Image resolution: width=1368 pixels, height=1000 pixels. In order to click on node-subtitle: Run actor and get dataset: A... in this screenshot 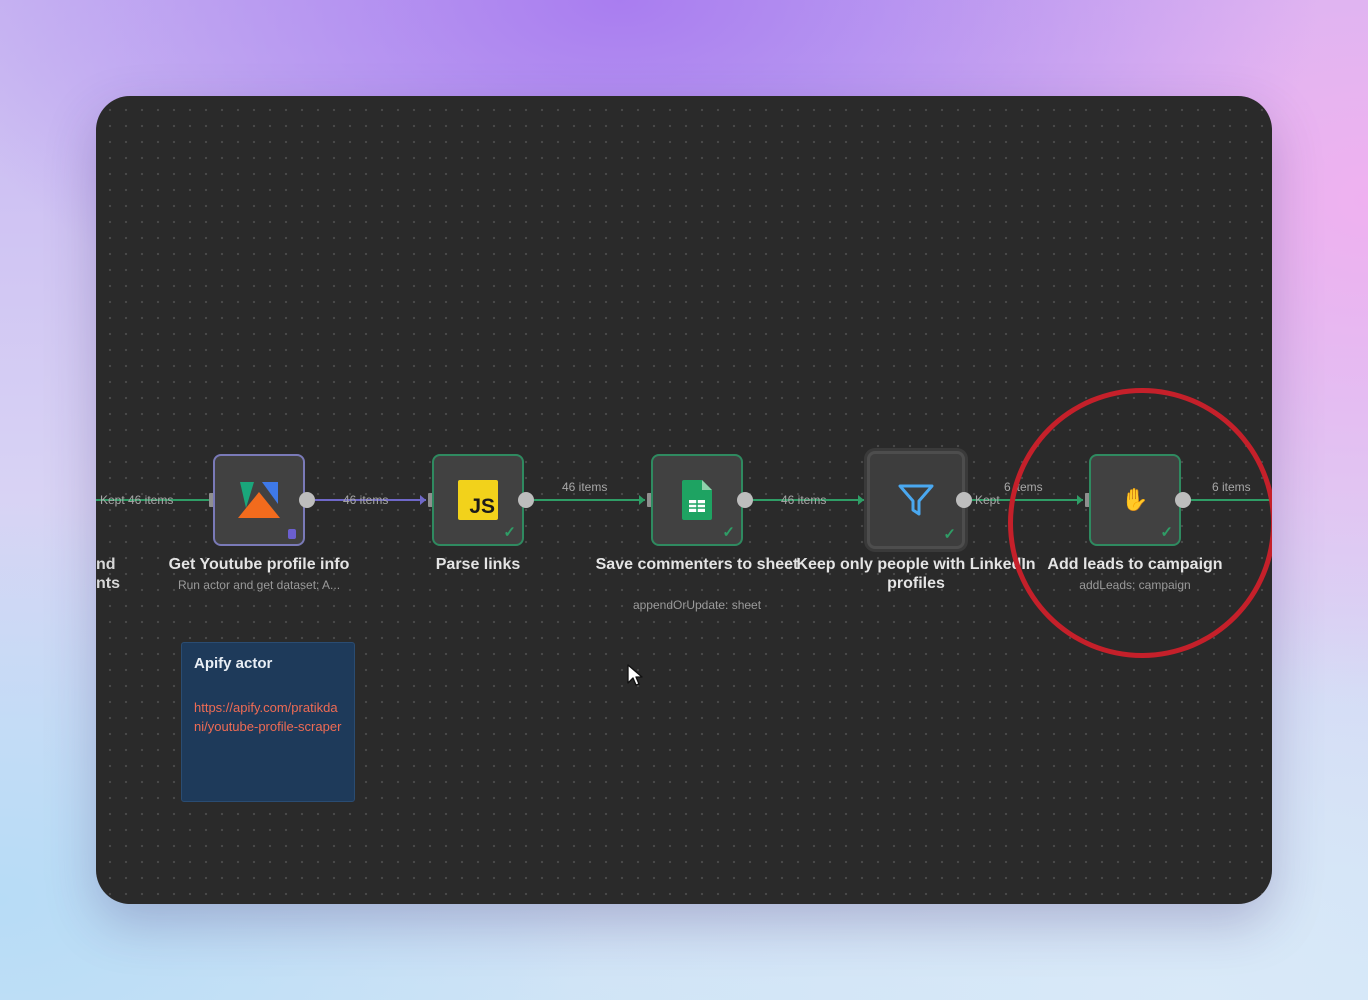, I will do `click(259, 585)`.